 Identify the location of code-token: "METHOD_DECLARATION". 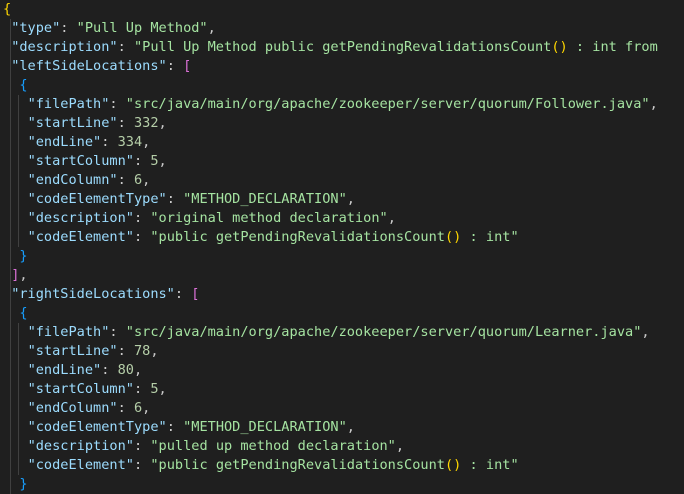
(265, 427).